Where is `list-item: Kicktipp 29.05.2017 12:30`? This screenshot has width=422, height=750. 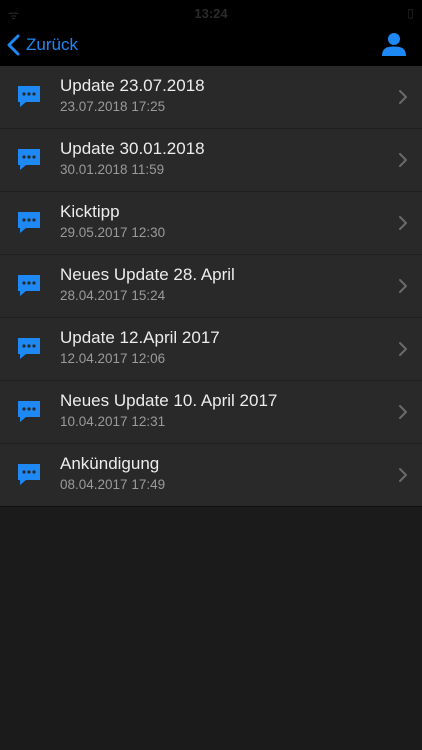
list-item: Kicktipp 29.05.2017 12:30 is located at coordinates (211, 223).